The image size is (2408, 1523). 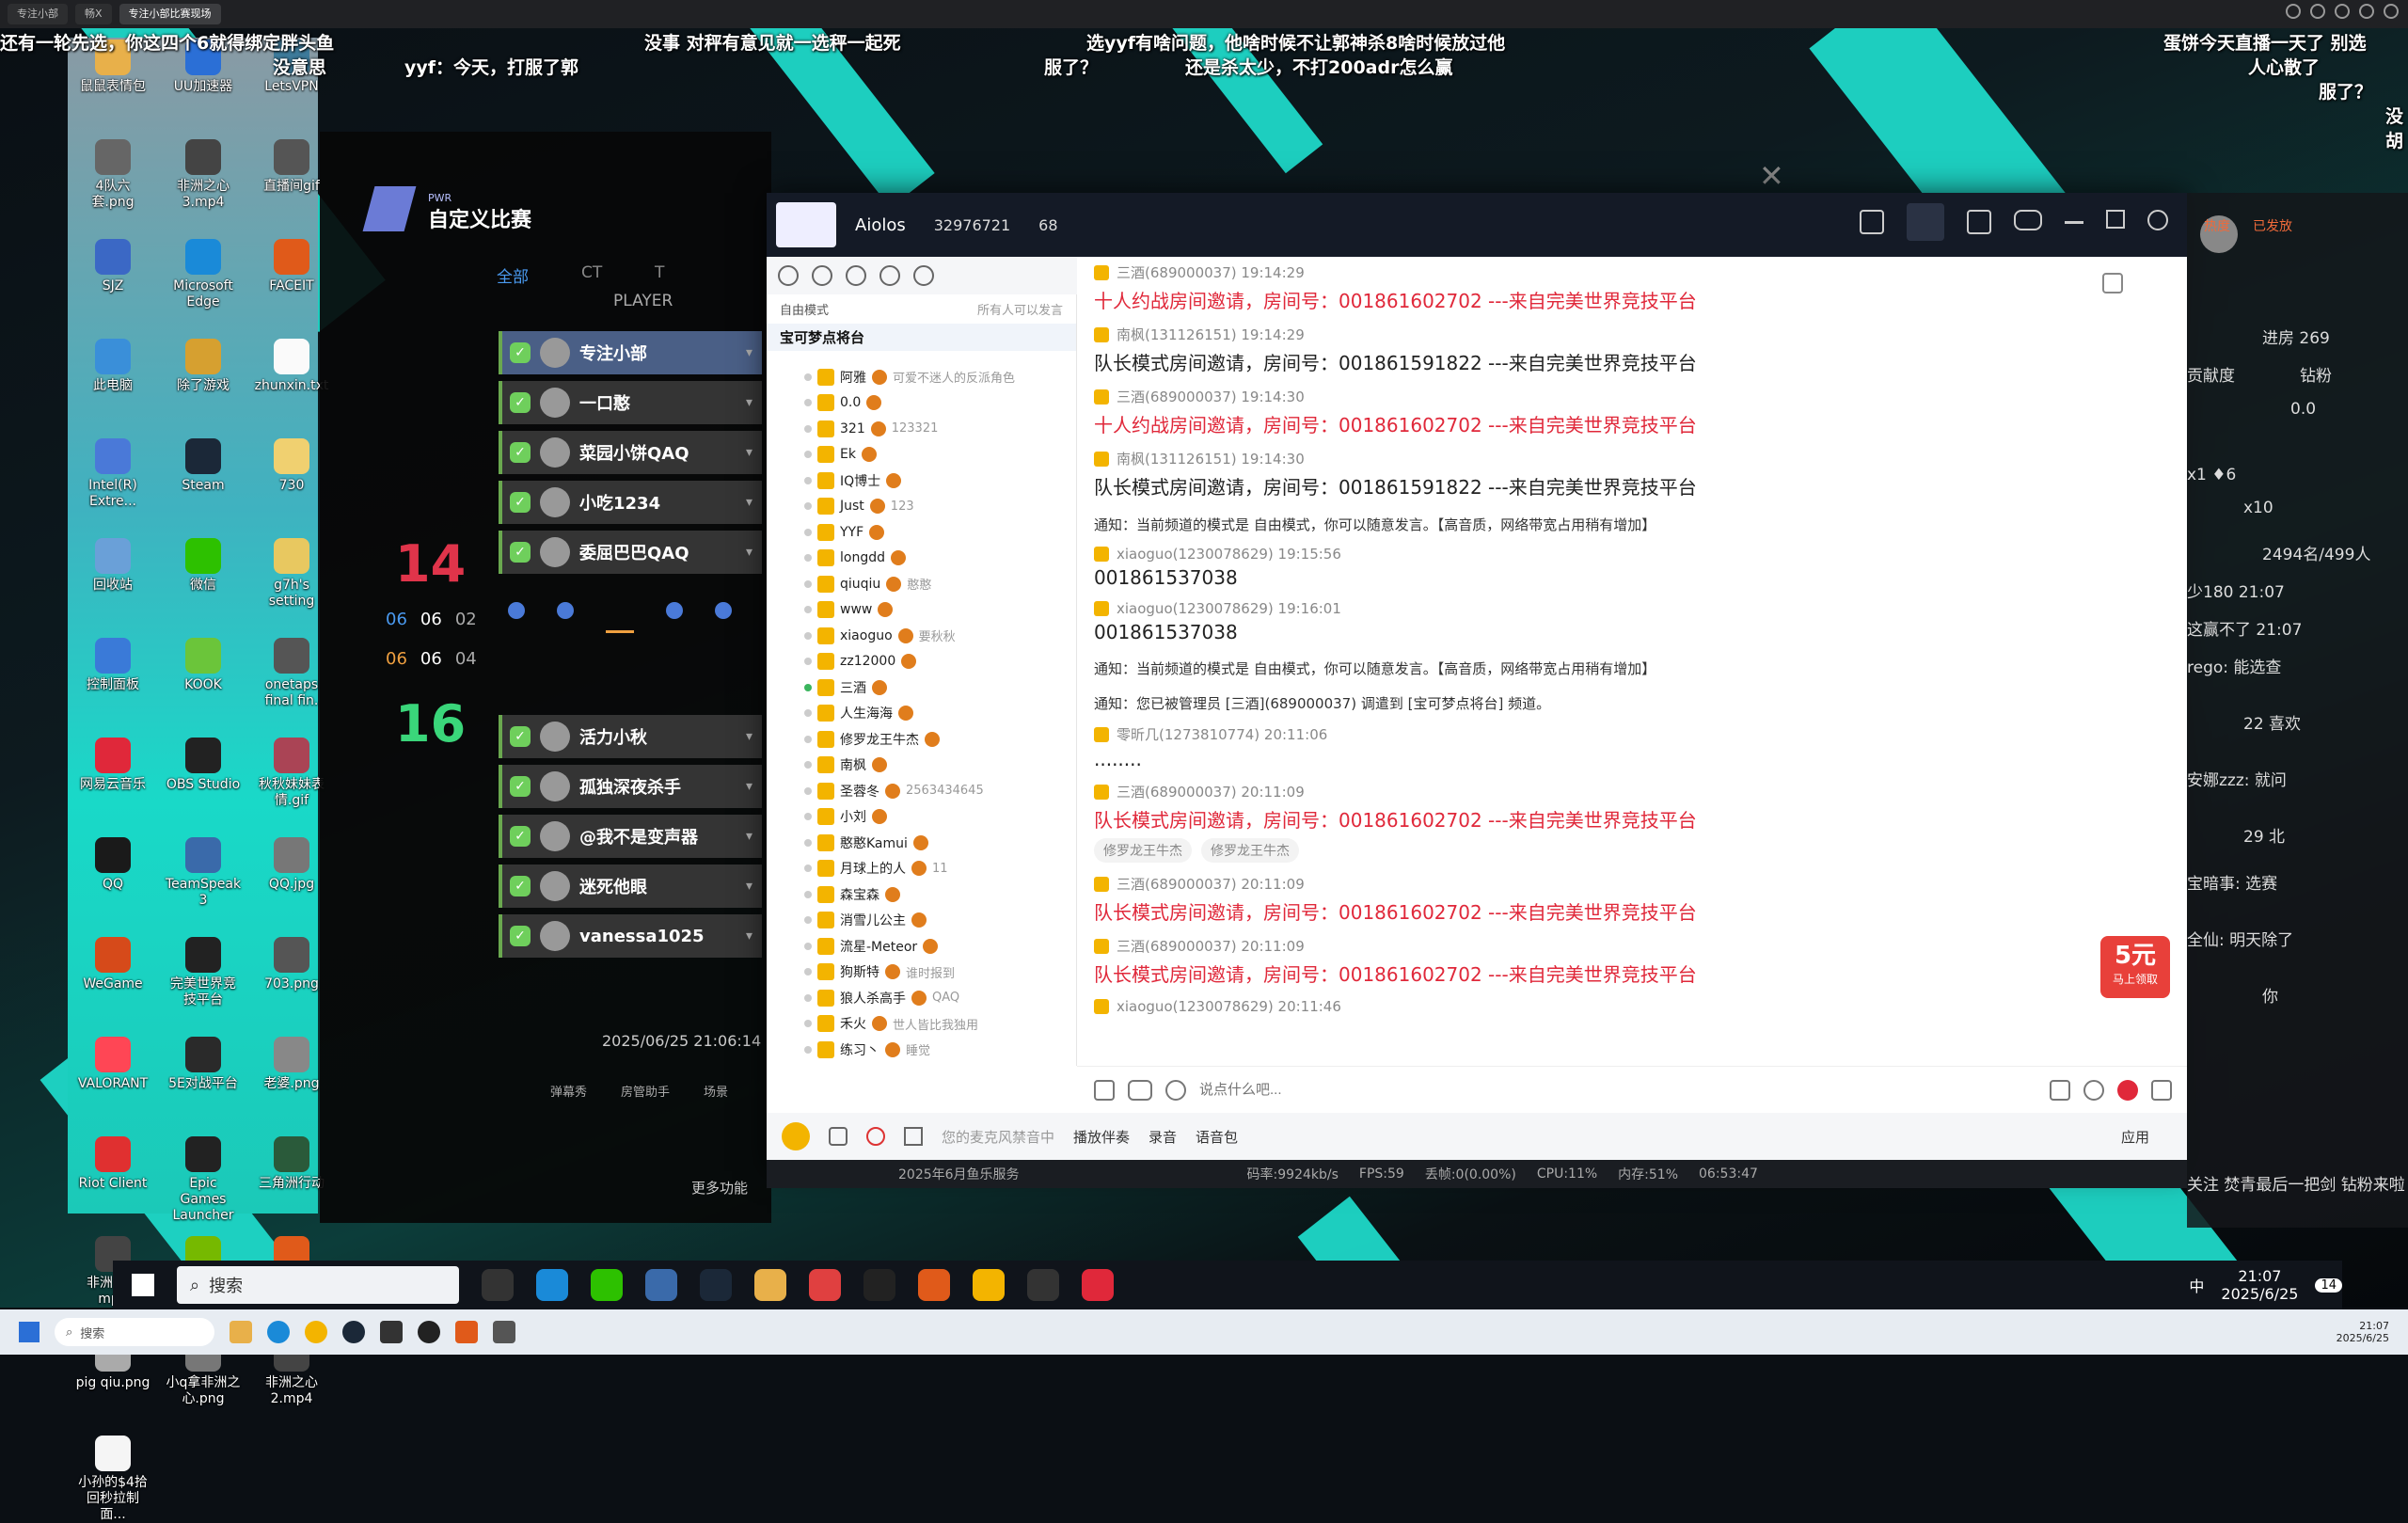 What do you see at coordinates (2093, 1090) in the screenshot?
I see `comment-icon` at bounding box center [2093, 1090].